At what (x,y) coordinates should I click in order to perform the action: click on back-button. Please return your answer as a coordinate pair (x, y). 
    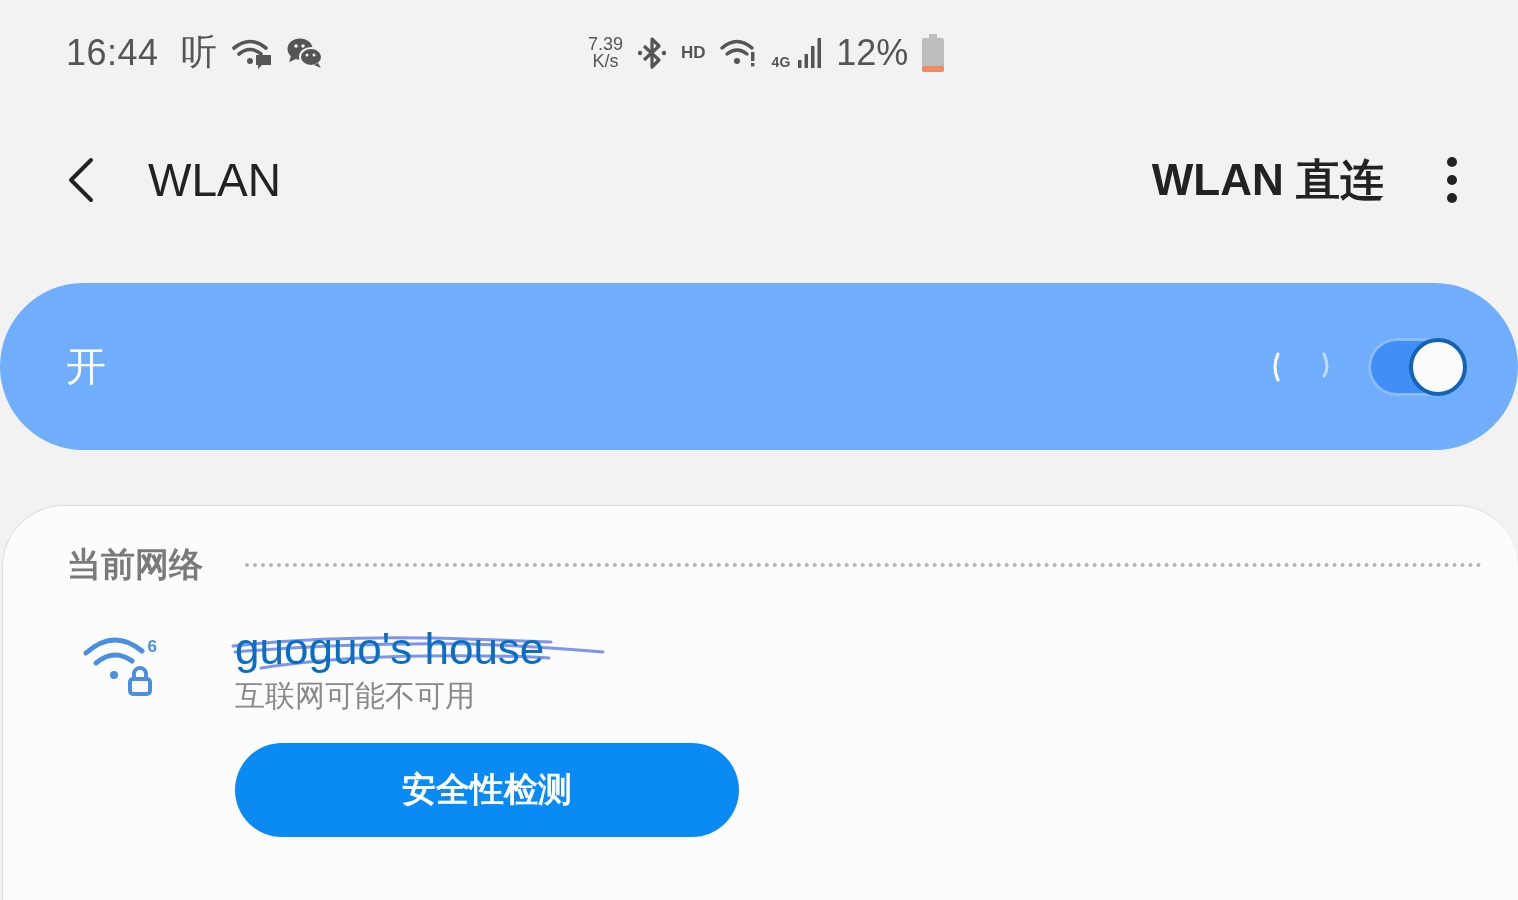
    Looking at the image, I should click on (81, 180).